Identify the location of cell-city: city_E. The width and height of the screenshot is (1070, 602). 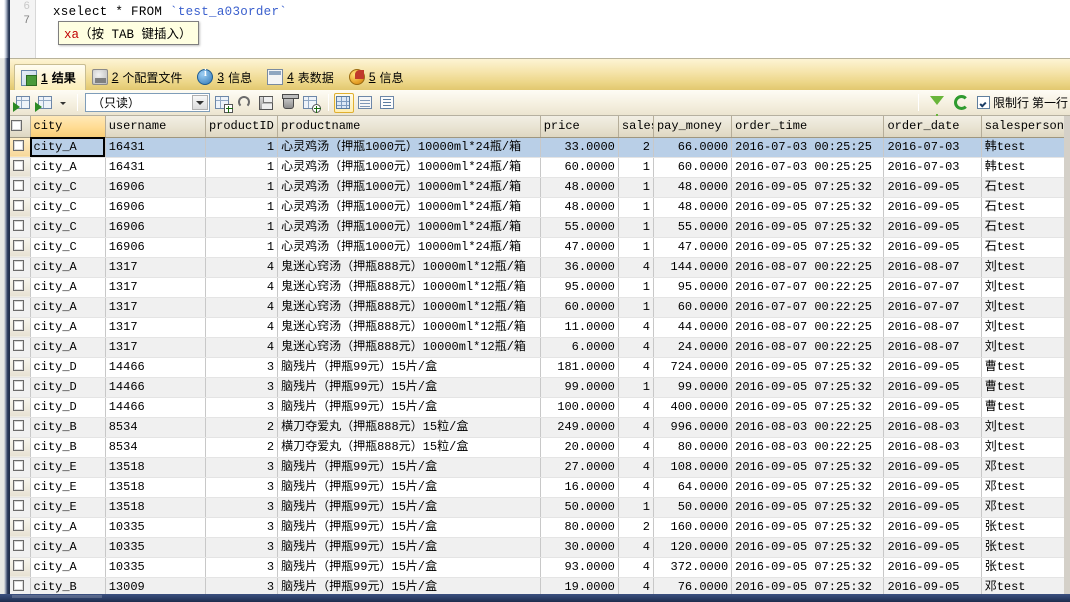
(68, 467).